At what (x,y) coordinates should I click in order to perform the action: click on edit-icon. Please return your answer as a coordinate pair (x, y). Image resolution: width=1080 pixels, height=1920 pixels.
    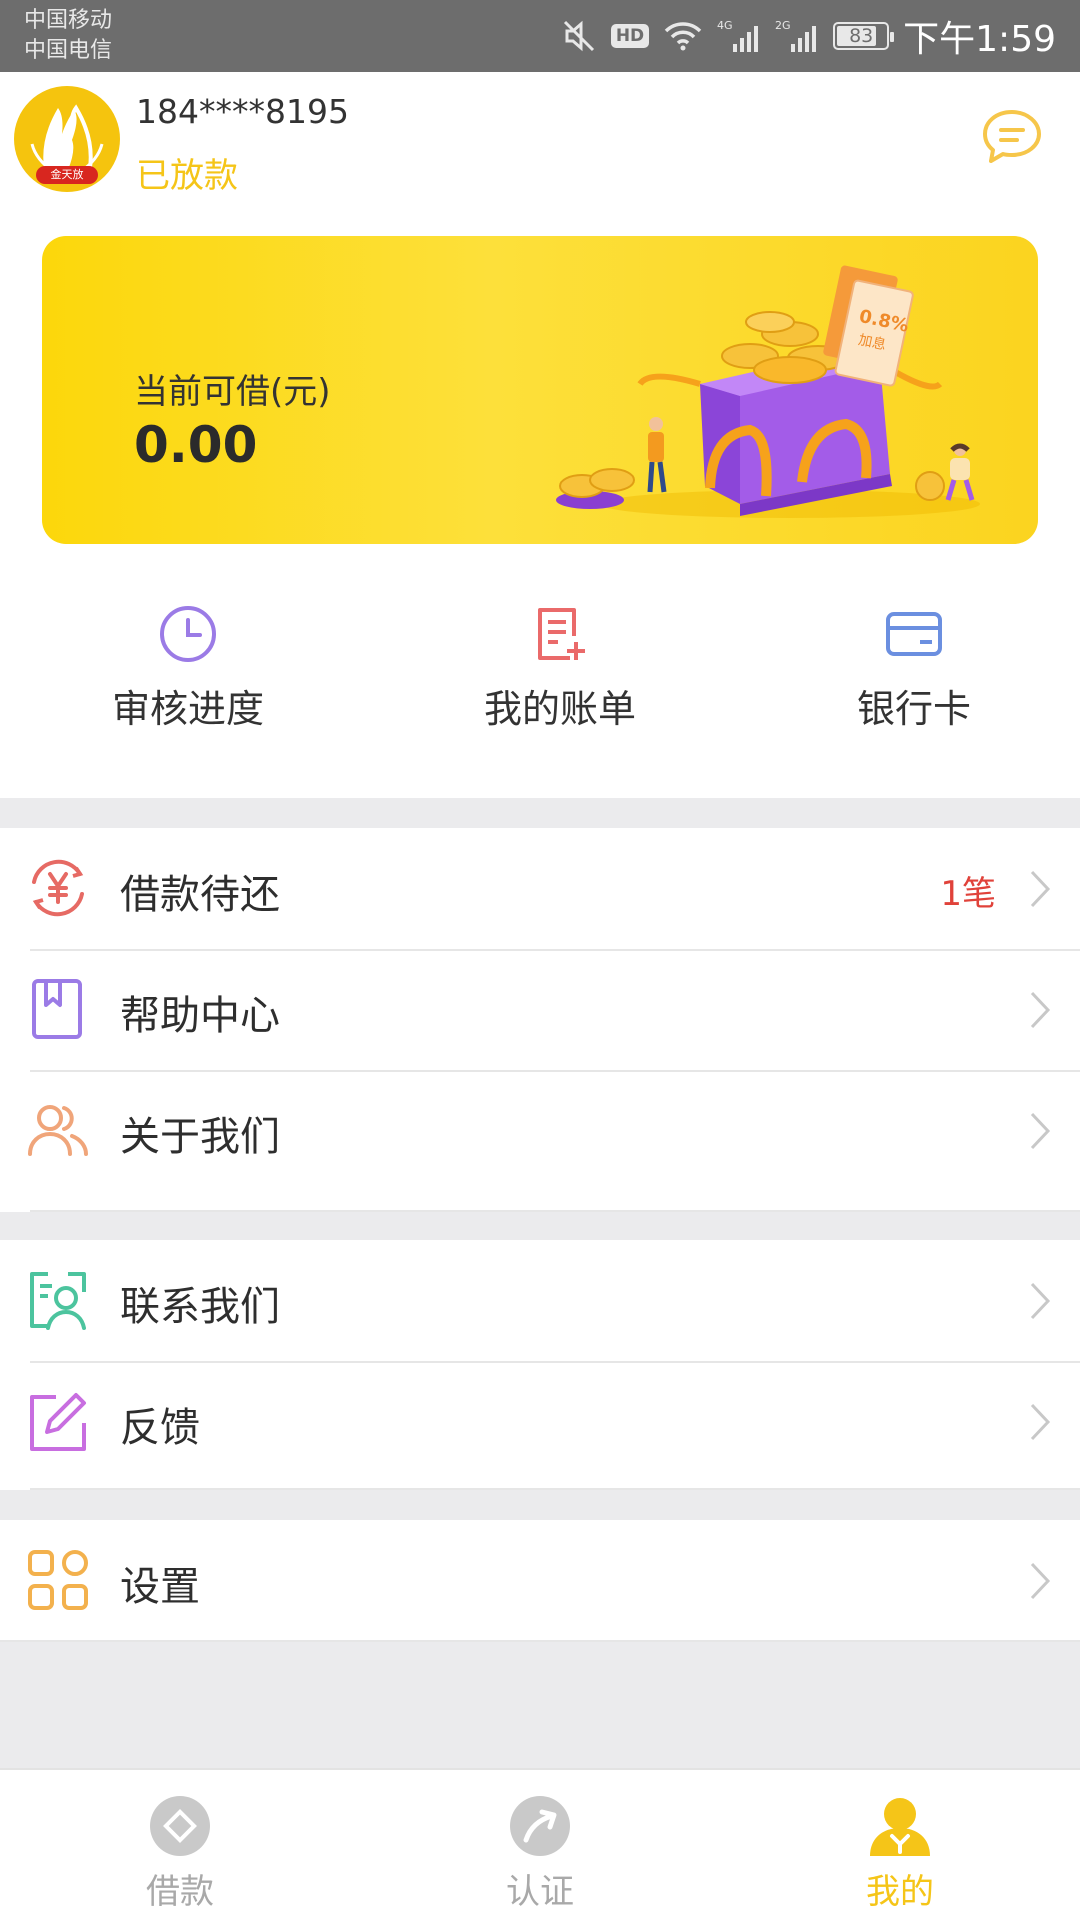
    Looking at the image, I should click on (58, 1422).